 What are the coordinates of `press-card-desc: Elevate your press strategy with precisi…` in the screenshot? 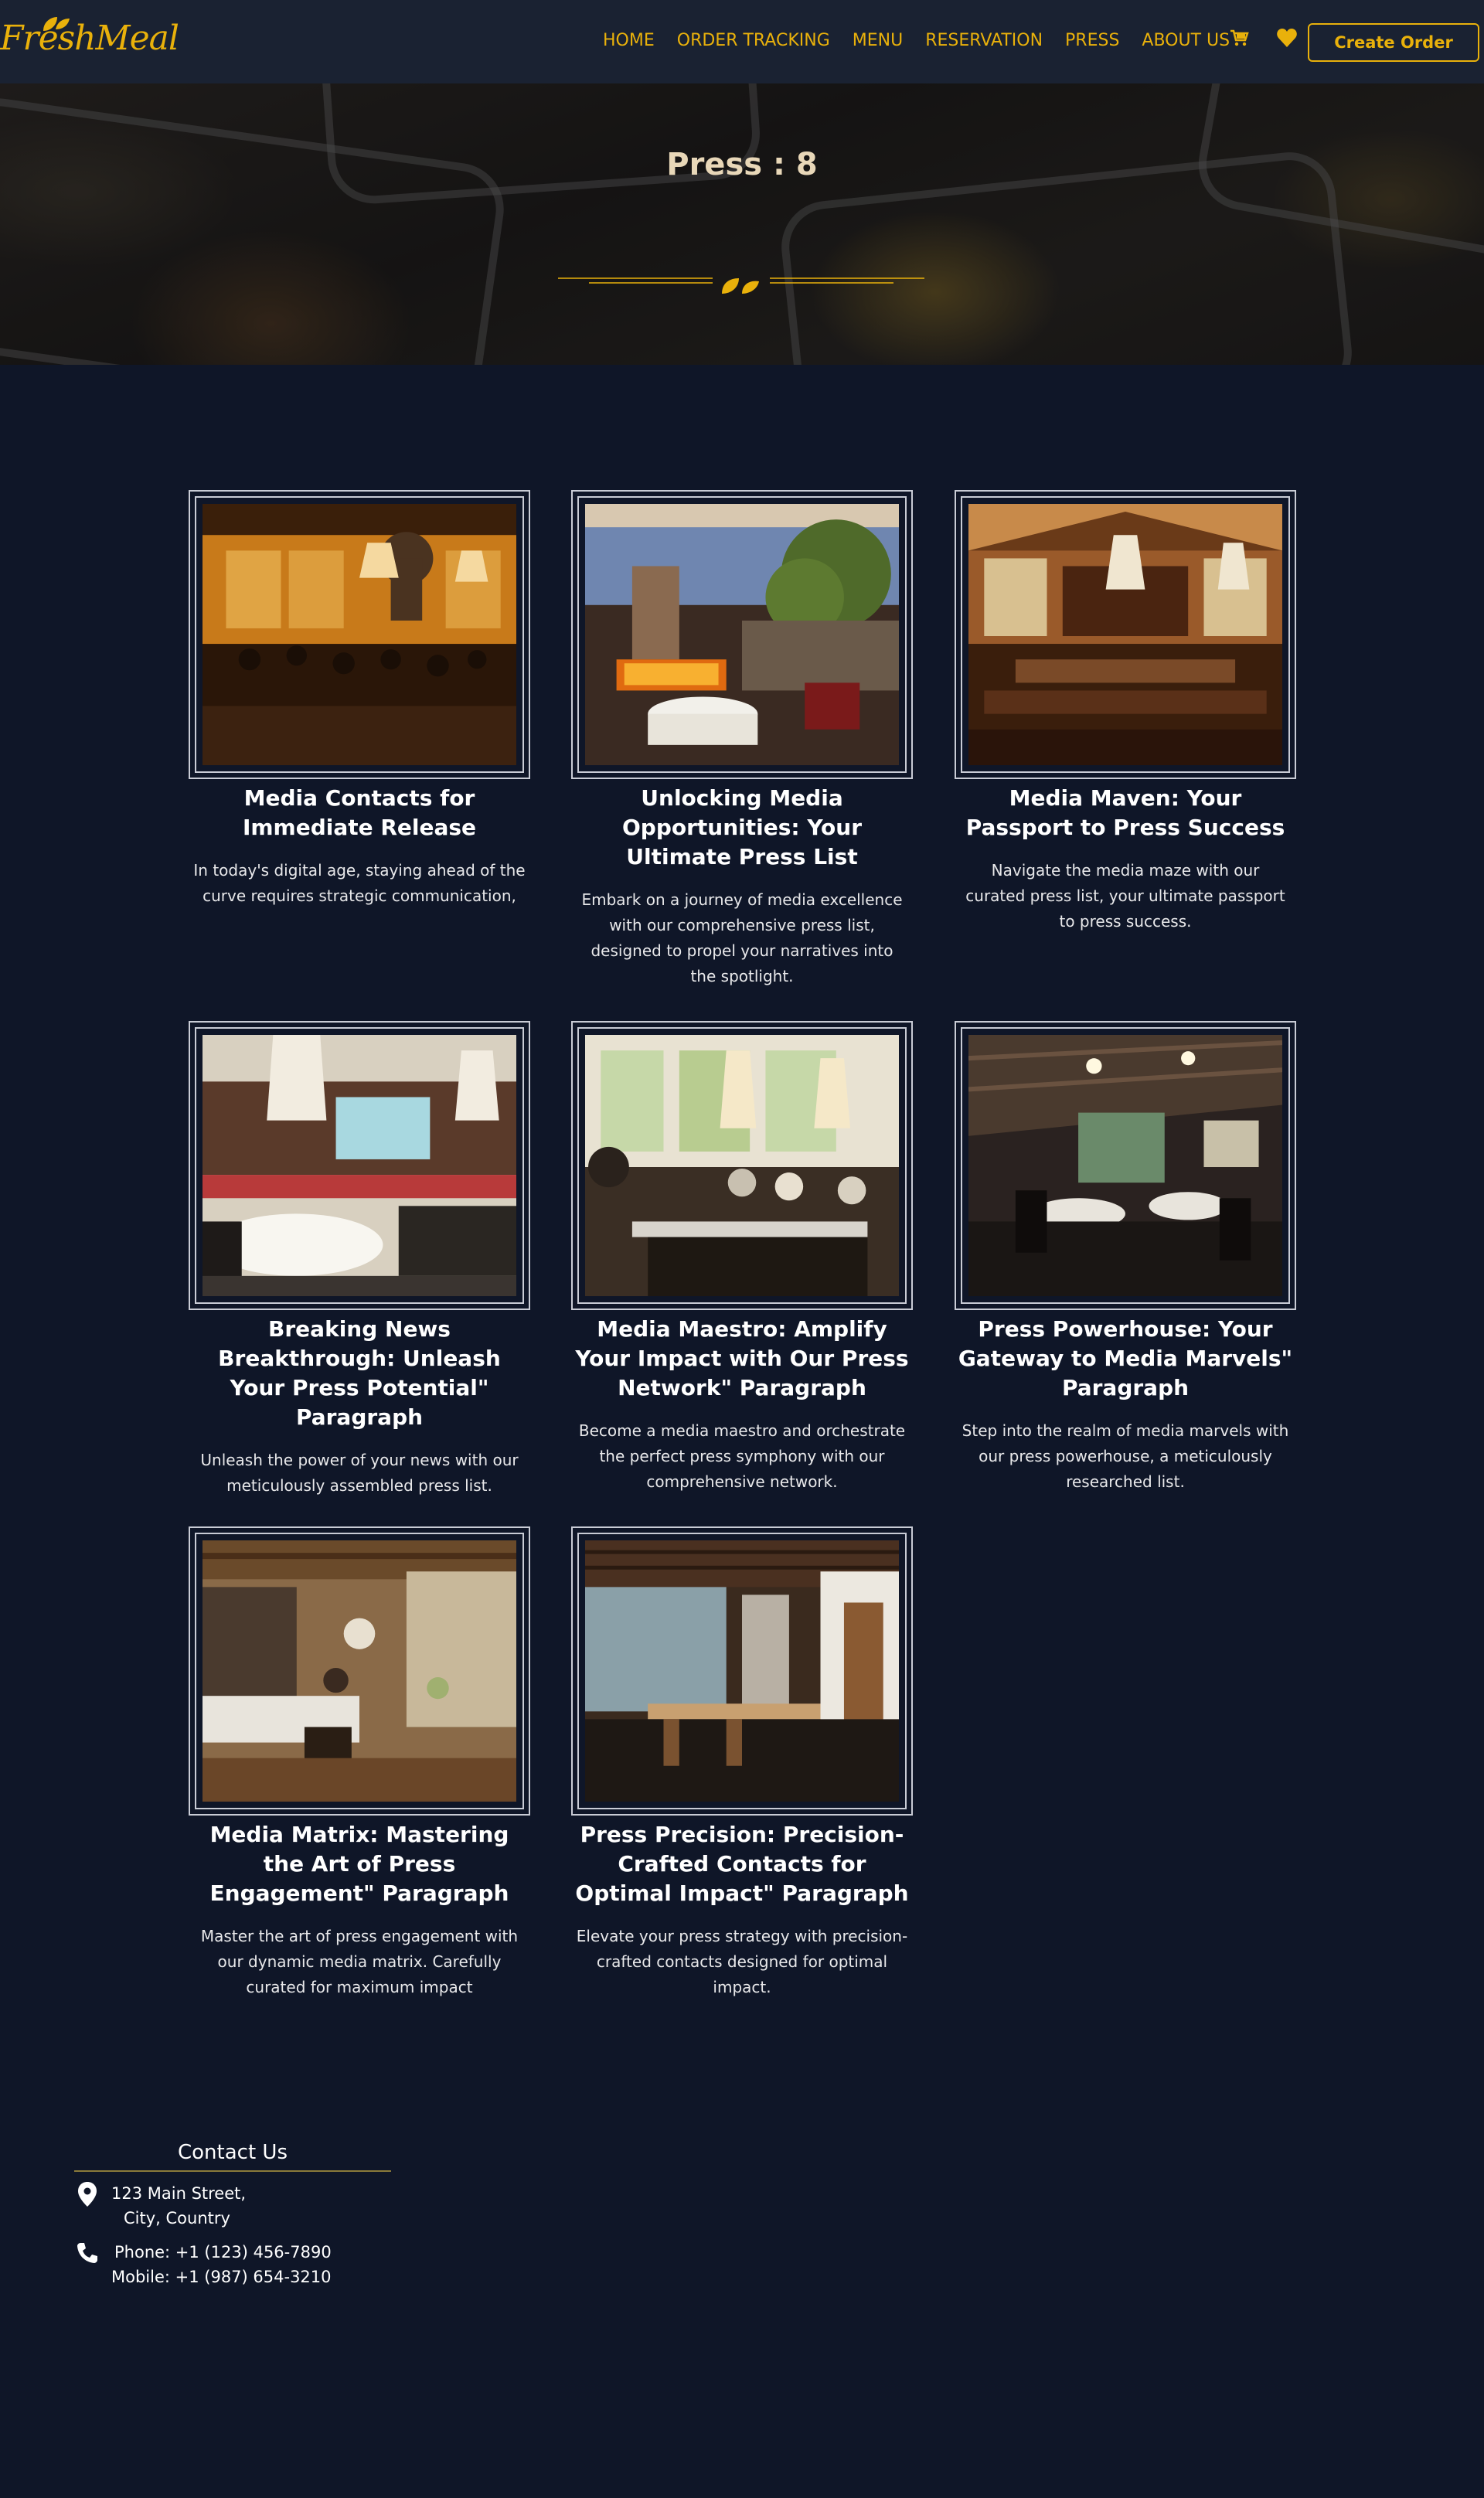 It's located at (742, 1961).